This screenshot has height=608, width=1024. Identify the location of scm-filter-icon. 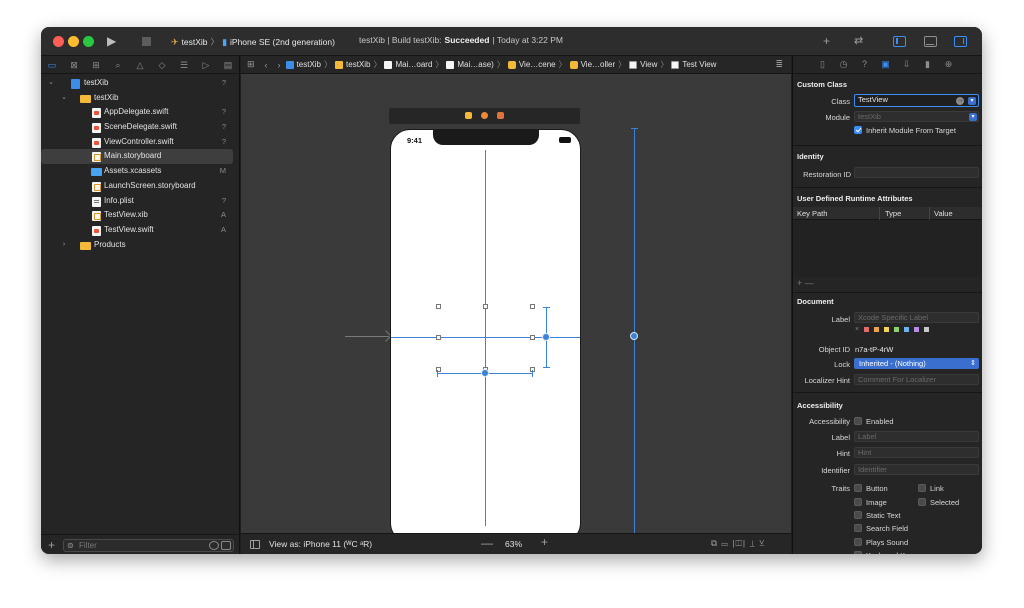
(226, 545).